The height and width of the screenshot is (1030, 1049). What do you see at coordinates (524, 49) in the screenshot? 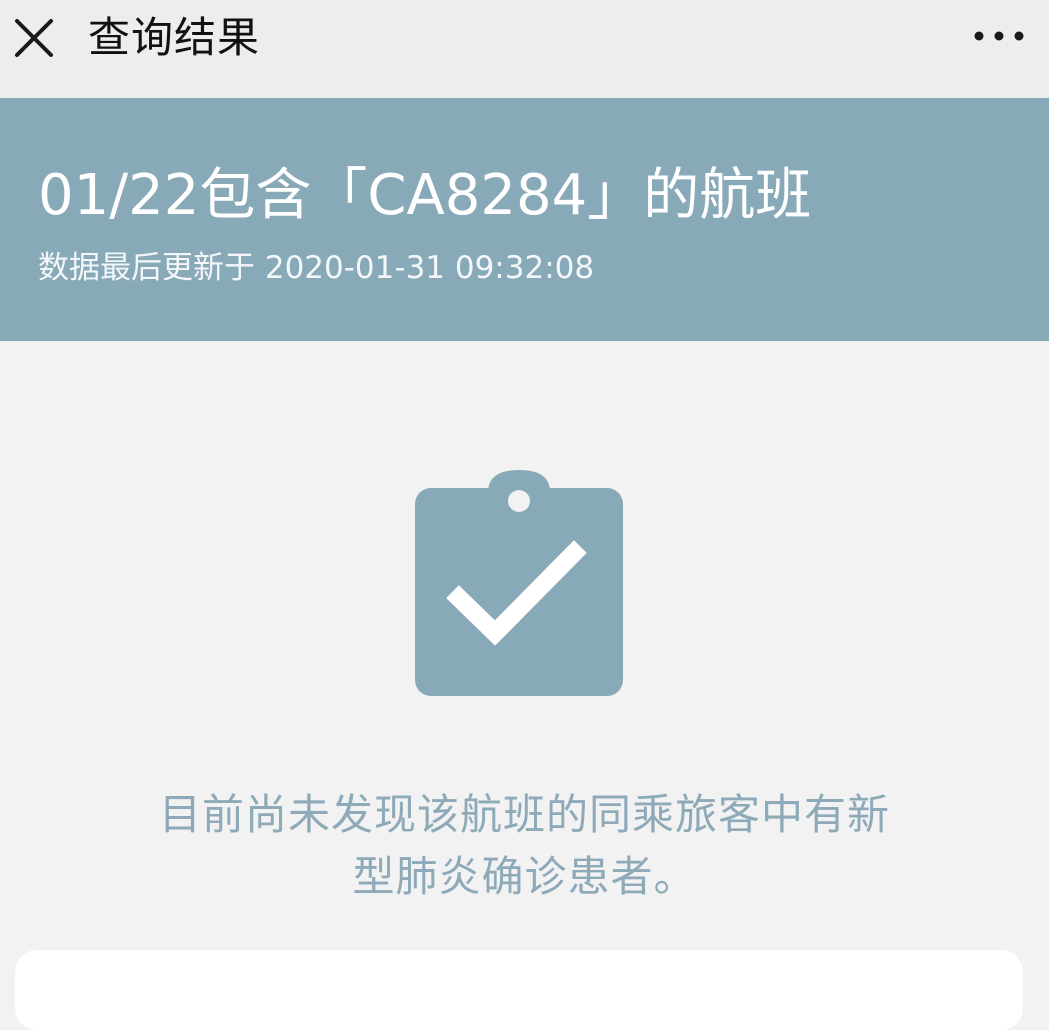
I see `top-navigation-bar: 查询结果` at bounding box center [524, 49].